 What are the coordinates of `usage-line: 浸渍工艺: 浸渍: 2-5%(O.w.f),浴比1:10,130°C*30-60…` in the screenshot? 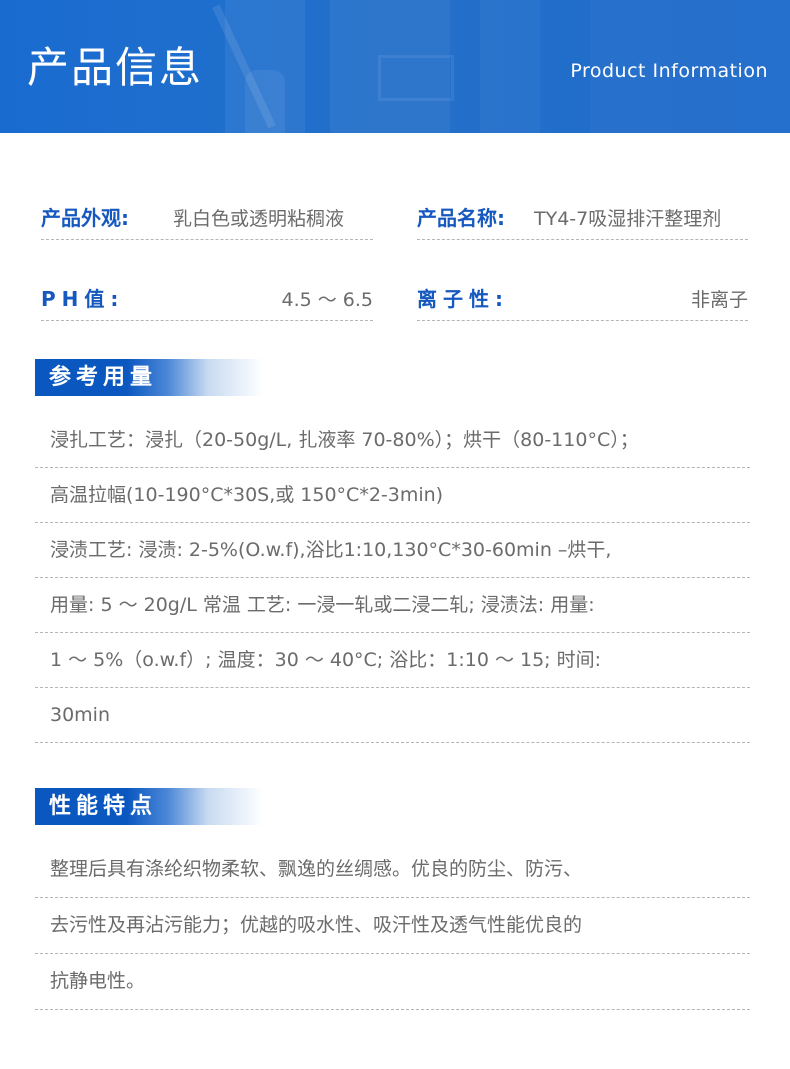 It's located at (392, 550).